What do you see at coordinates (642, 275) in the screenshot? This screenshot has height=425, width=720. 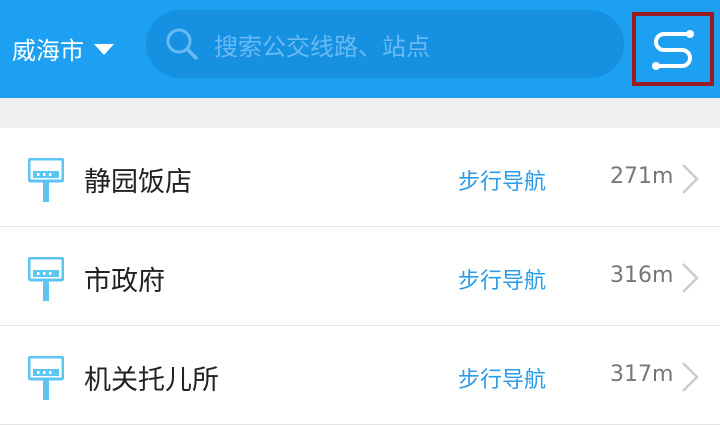 I see `station-distance: 316m` at bounding box center [642, 275].